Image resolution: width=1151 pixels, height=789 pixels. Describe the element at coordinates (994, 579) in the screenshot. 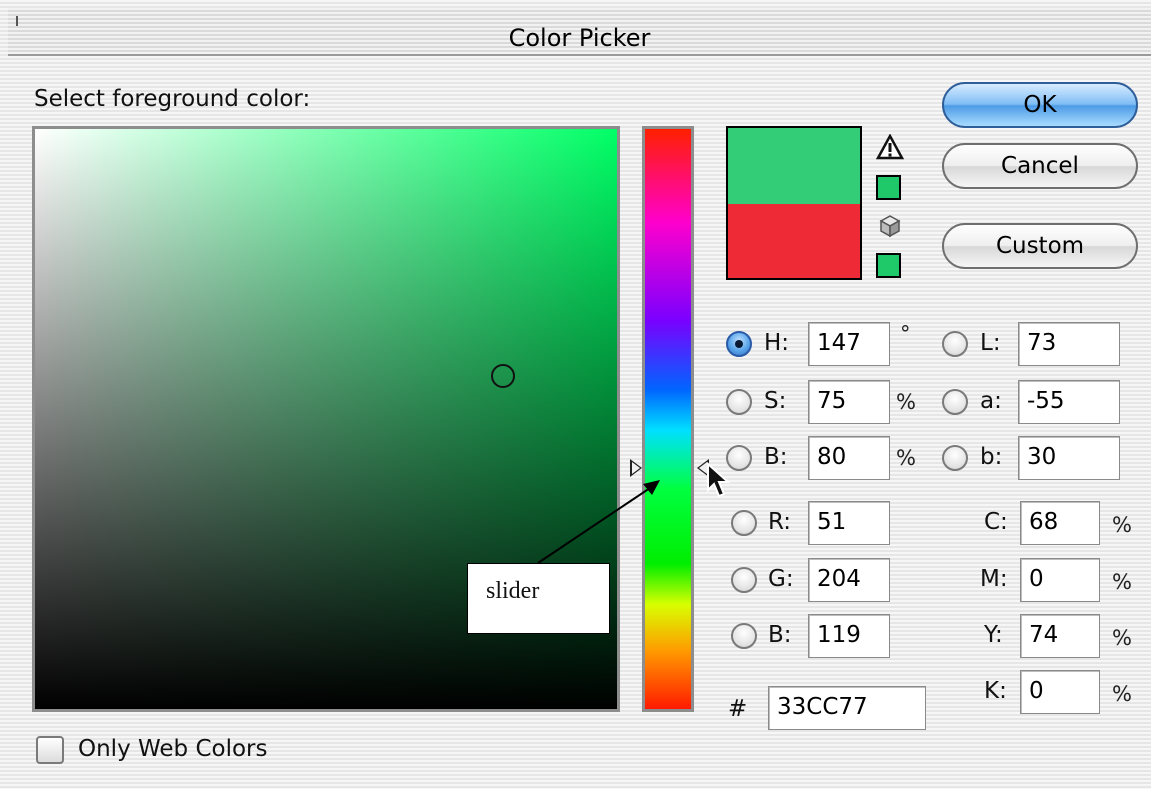

I see `magenta-label: M:` at that location.